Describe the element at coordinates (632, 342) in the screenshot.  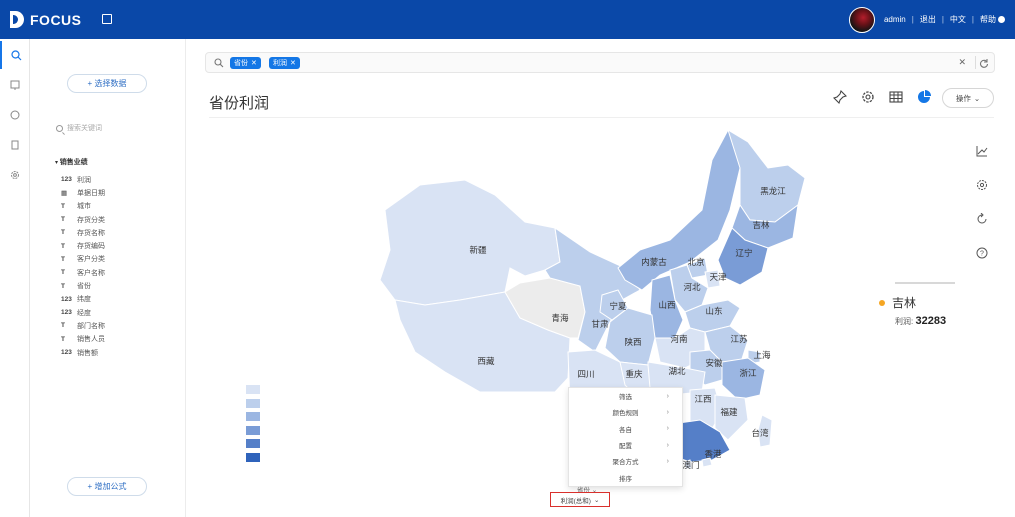
I see `region-label: 陕西` at that location.